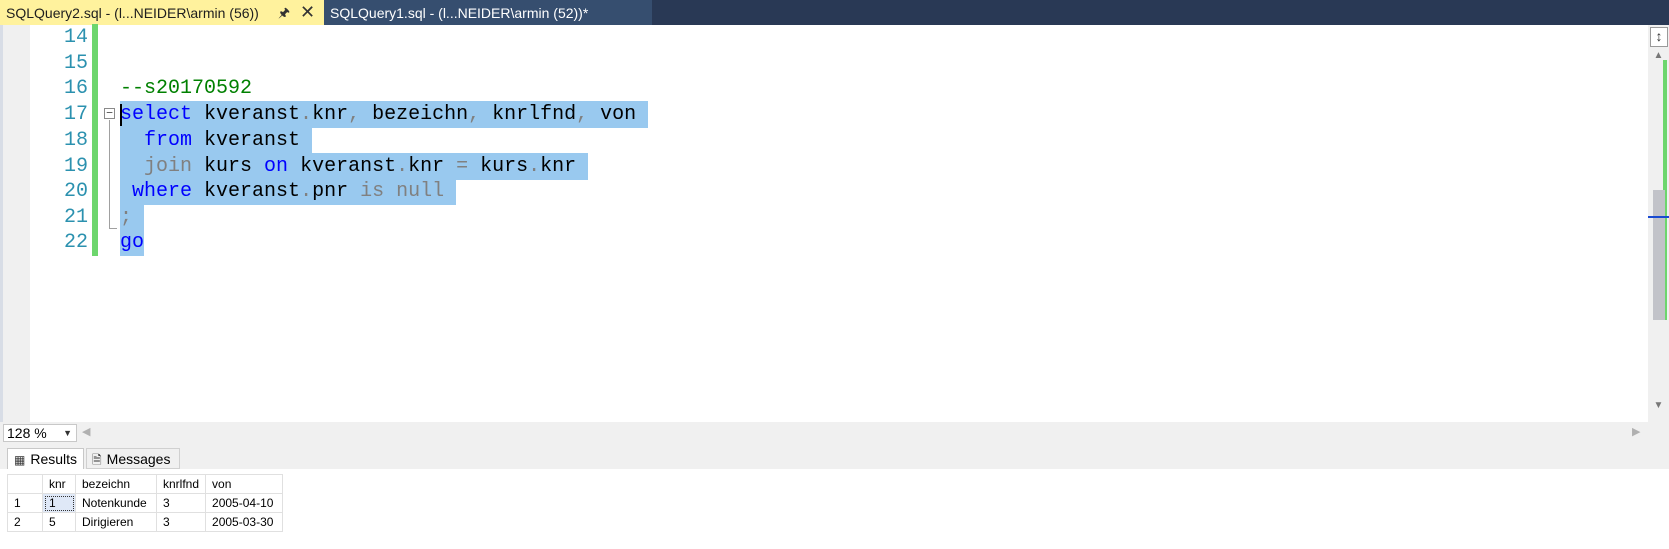 This screenshot has width=1669, height=549. Describe the element at coordinates (354, 166) in the screenshot. I see `sql-join-line: join kurs on kveranst.knr = kurs.knr` at that location.